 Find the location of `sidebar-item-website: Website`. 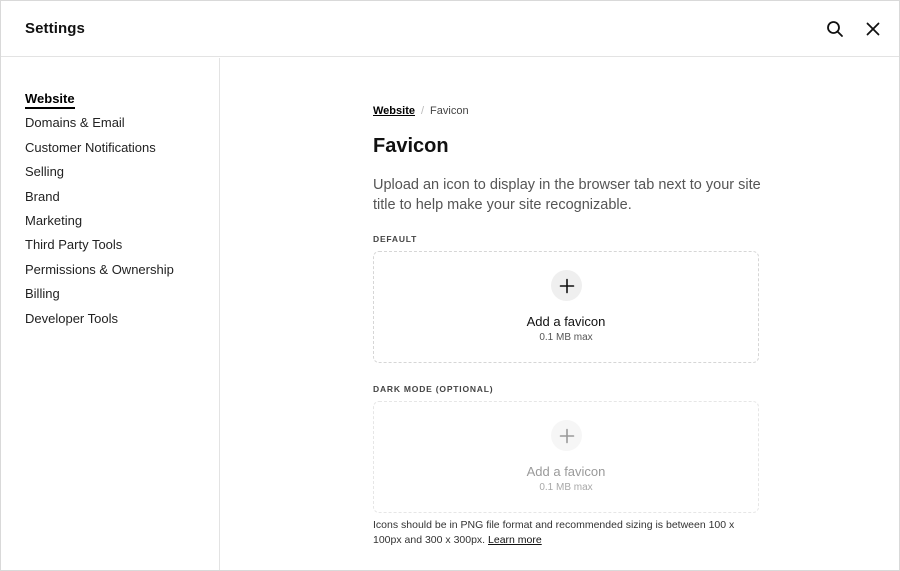

sidebar-item-website: Website is located at coordinates (99, 102).